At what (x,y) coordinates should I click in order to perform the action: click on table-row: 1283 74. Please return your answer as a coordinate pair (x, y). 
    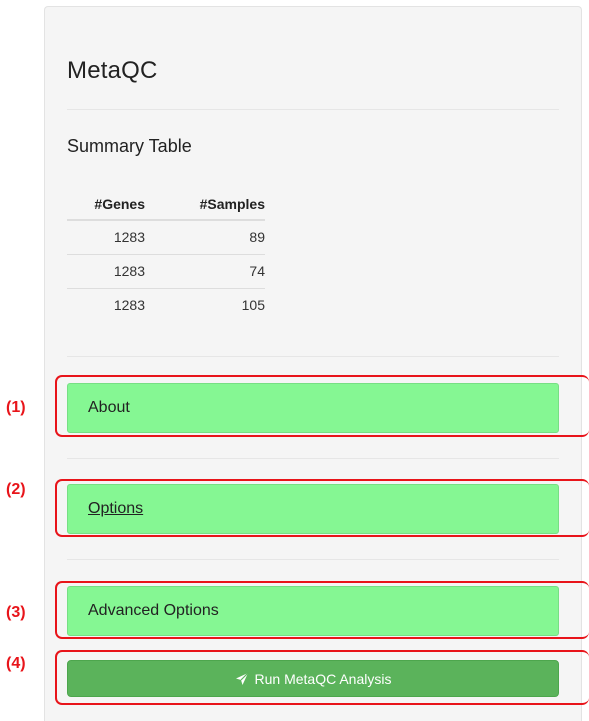
    Looking at the image, I should click on (166, 271).